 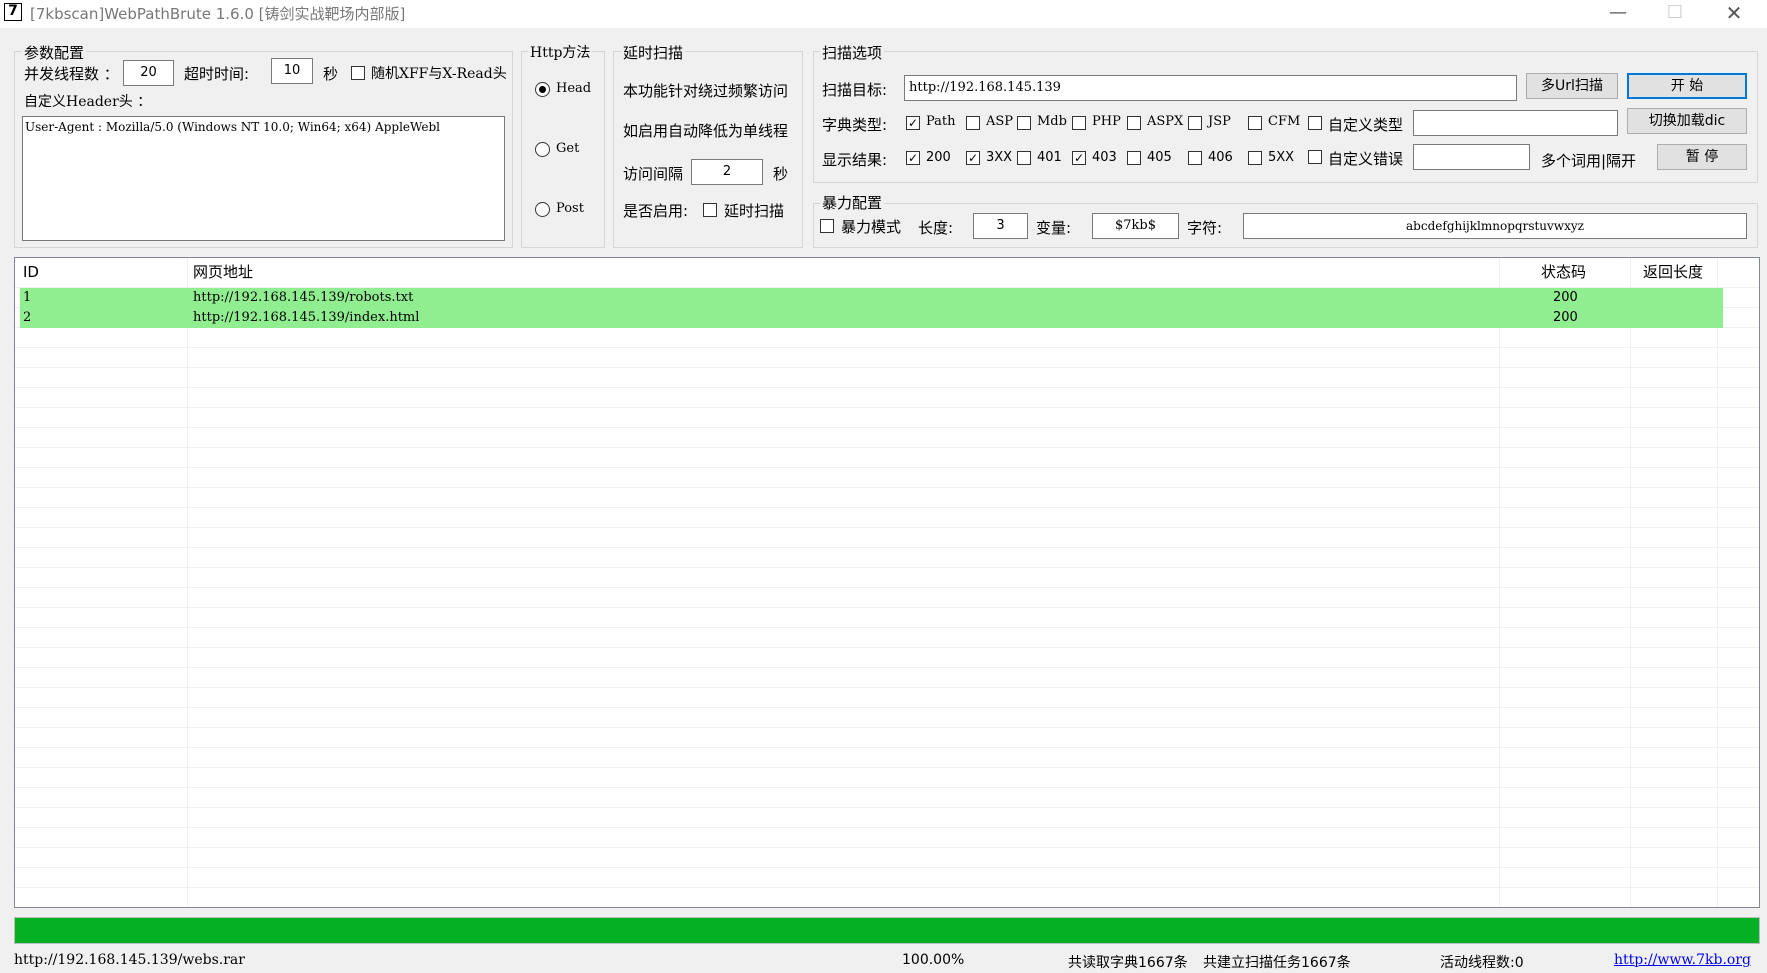 I want to click on result-406-label: 406, so click(x=1220, y=157).